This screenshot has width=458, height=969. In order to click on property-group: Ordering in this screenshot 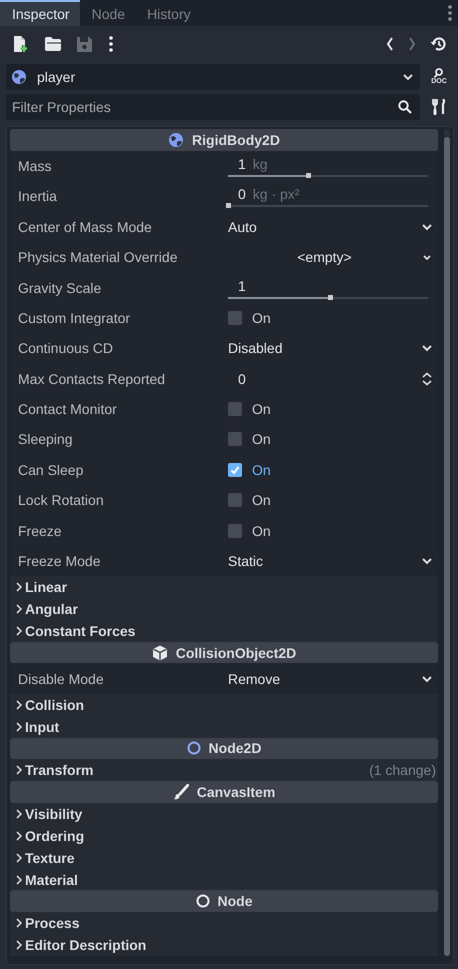, I will do `click(224, 835)`.